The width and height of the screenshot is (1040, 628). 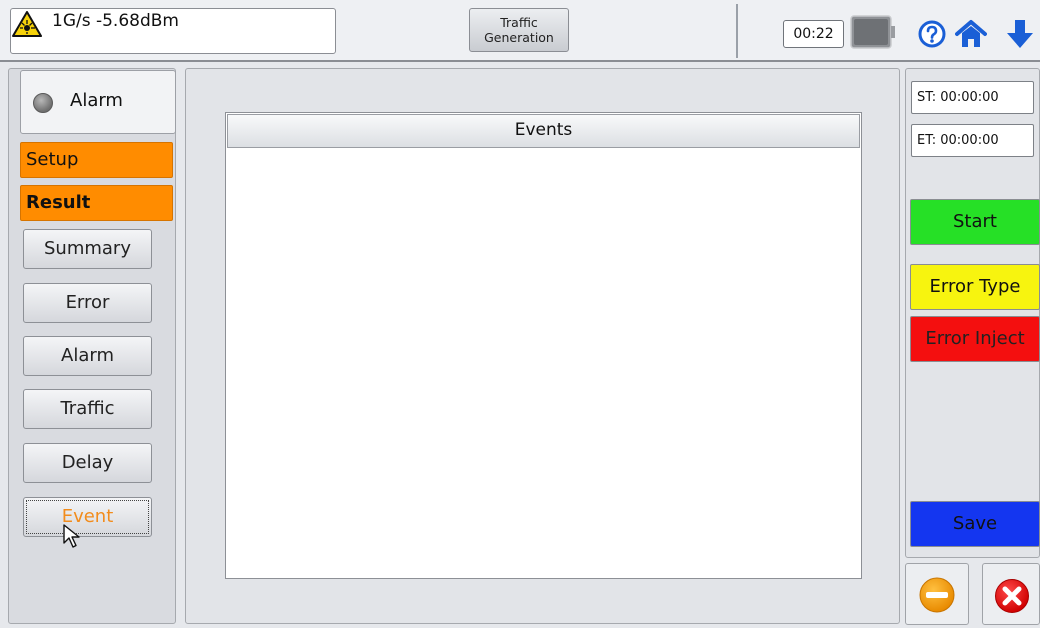 What do you see at coordinates (87, 249) in the screenshot?
I see `summary-button: Summary` at bounding box center [87, 249].